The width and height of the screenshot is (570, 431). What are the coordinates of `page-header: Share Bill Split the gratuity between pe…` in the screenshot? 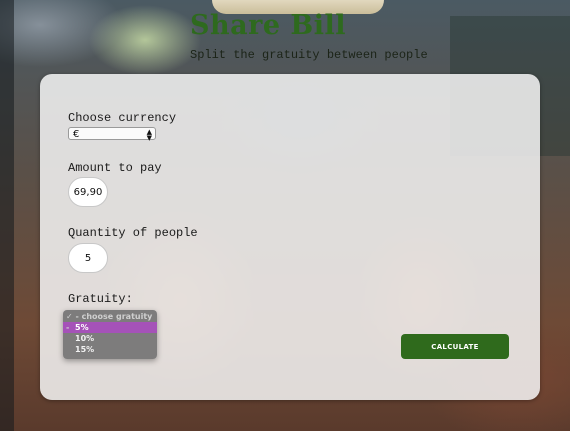 It's located at (309, 36).